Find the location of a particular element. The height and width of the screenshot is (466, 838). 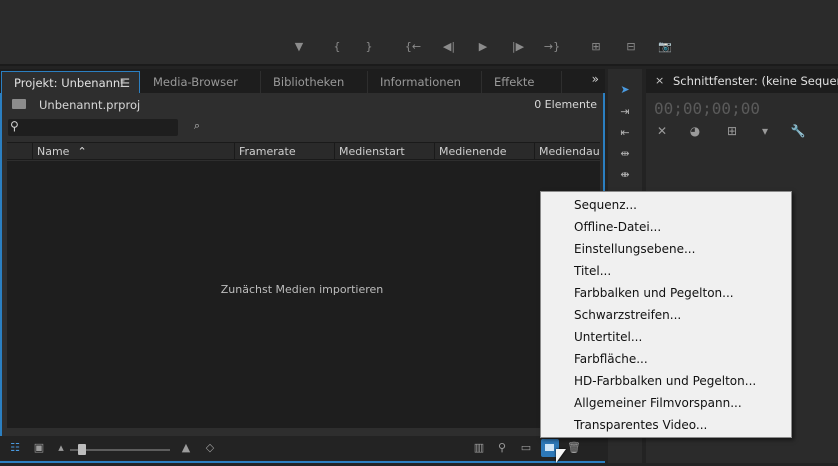

column-label: Medienende is located at coordinates (473, 151).